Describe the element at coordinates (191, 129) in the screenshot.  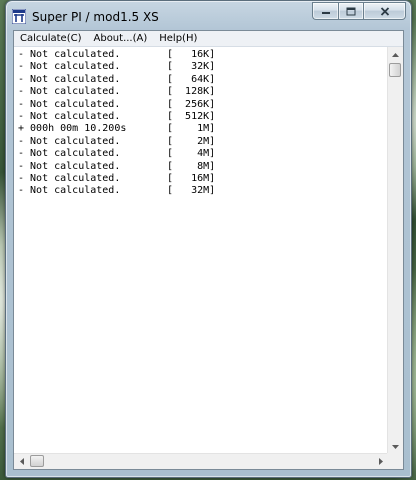
I see `result-size: [ 1M]` at that location.